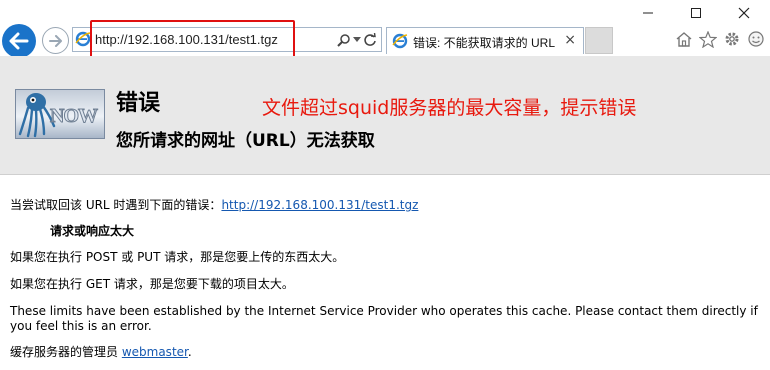 The width and height of the screenshot is (770, 370). What do you see at coordinates (138, 103) in the screenshot?
I see `page-title: 错误` at bounding box center [138, 103].